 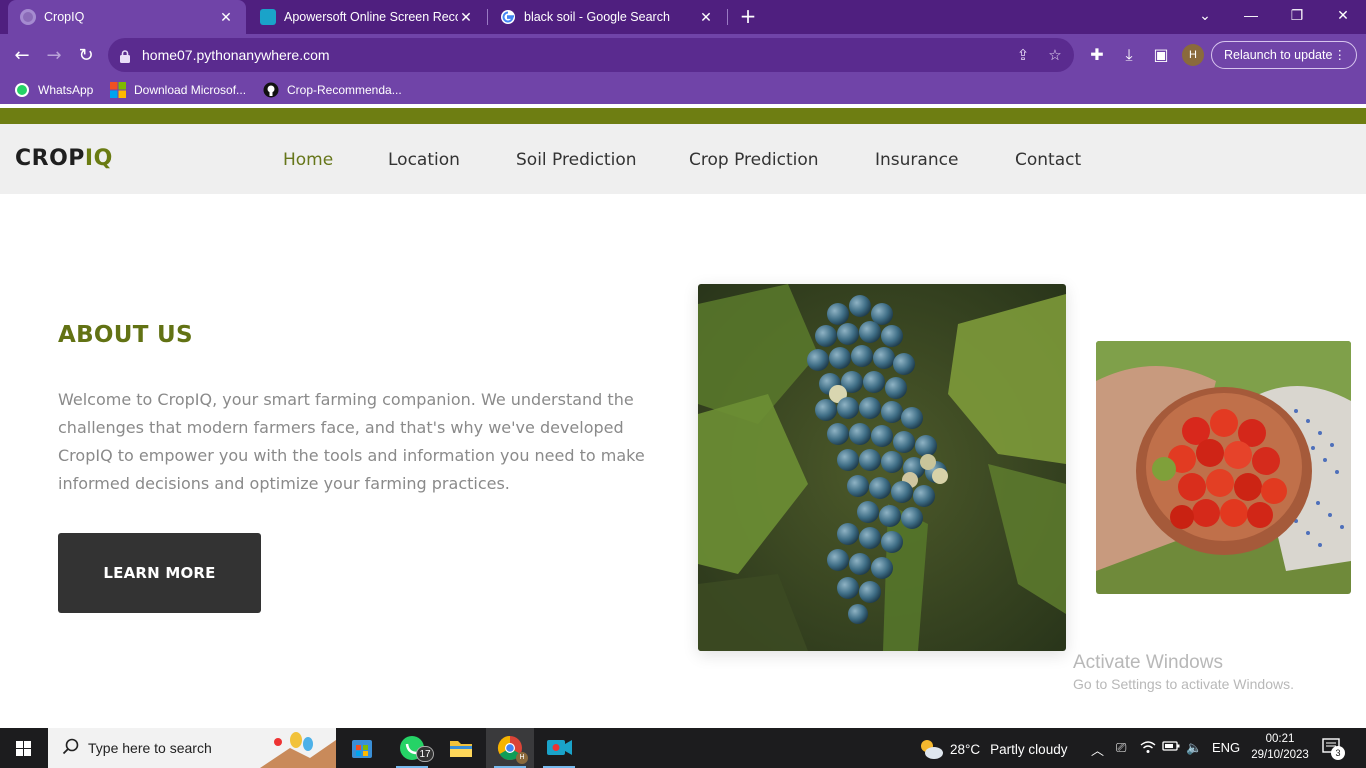 I want to click on taskbar-store, so click(x=362, y=748).